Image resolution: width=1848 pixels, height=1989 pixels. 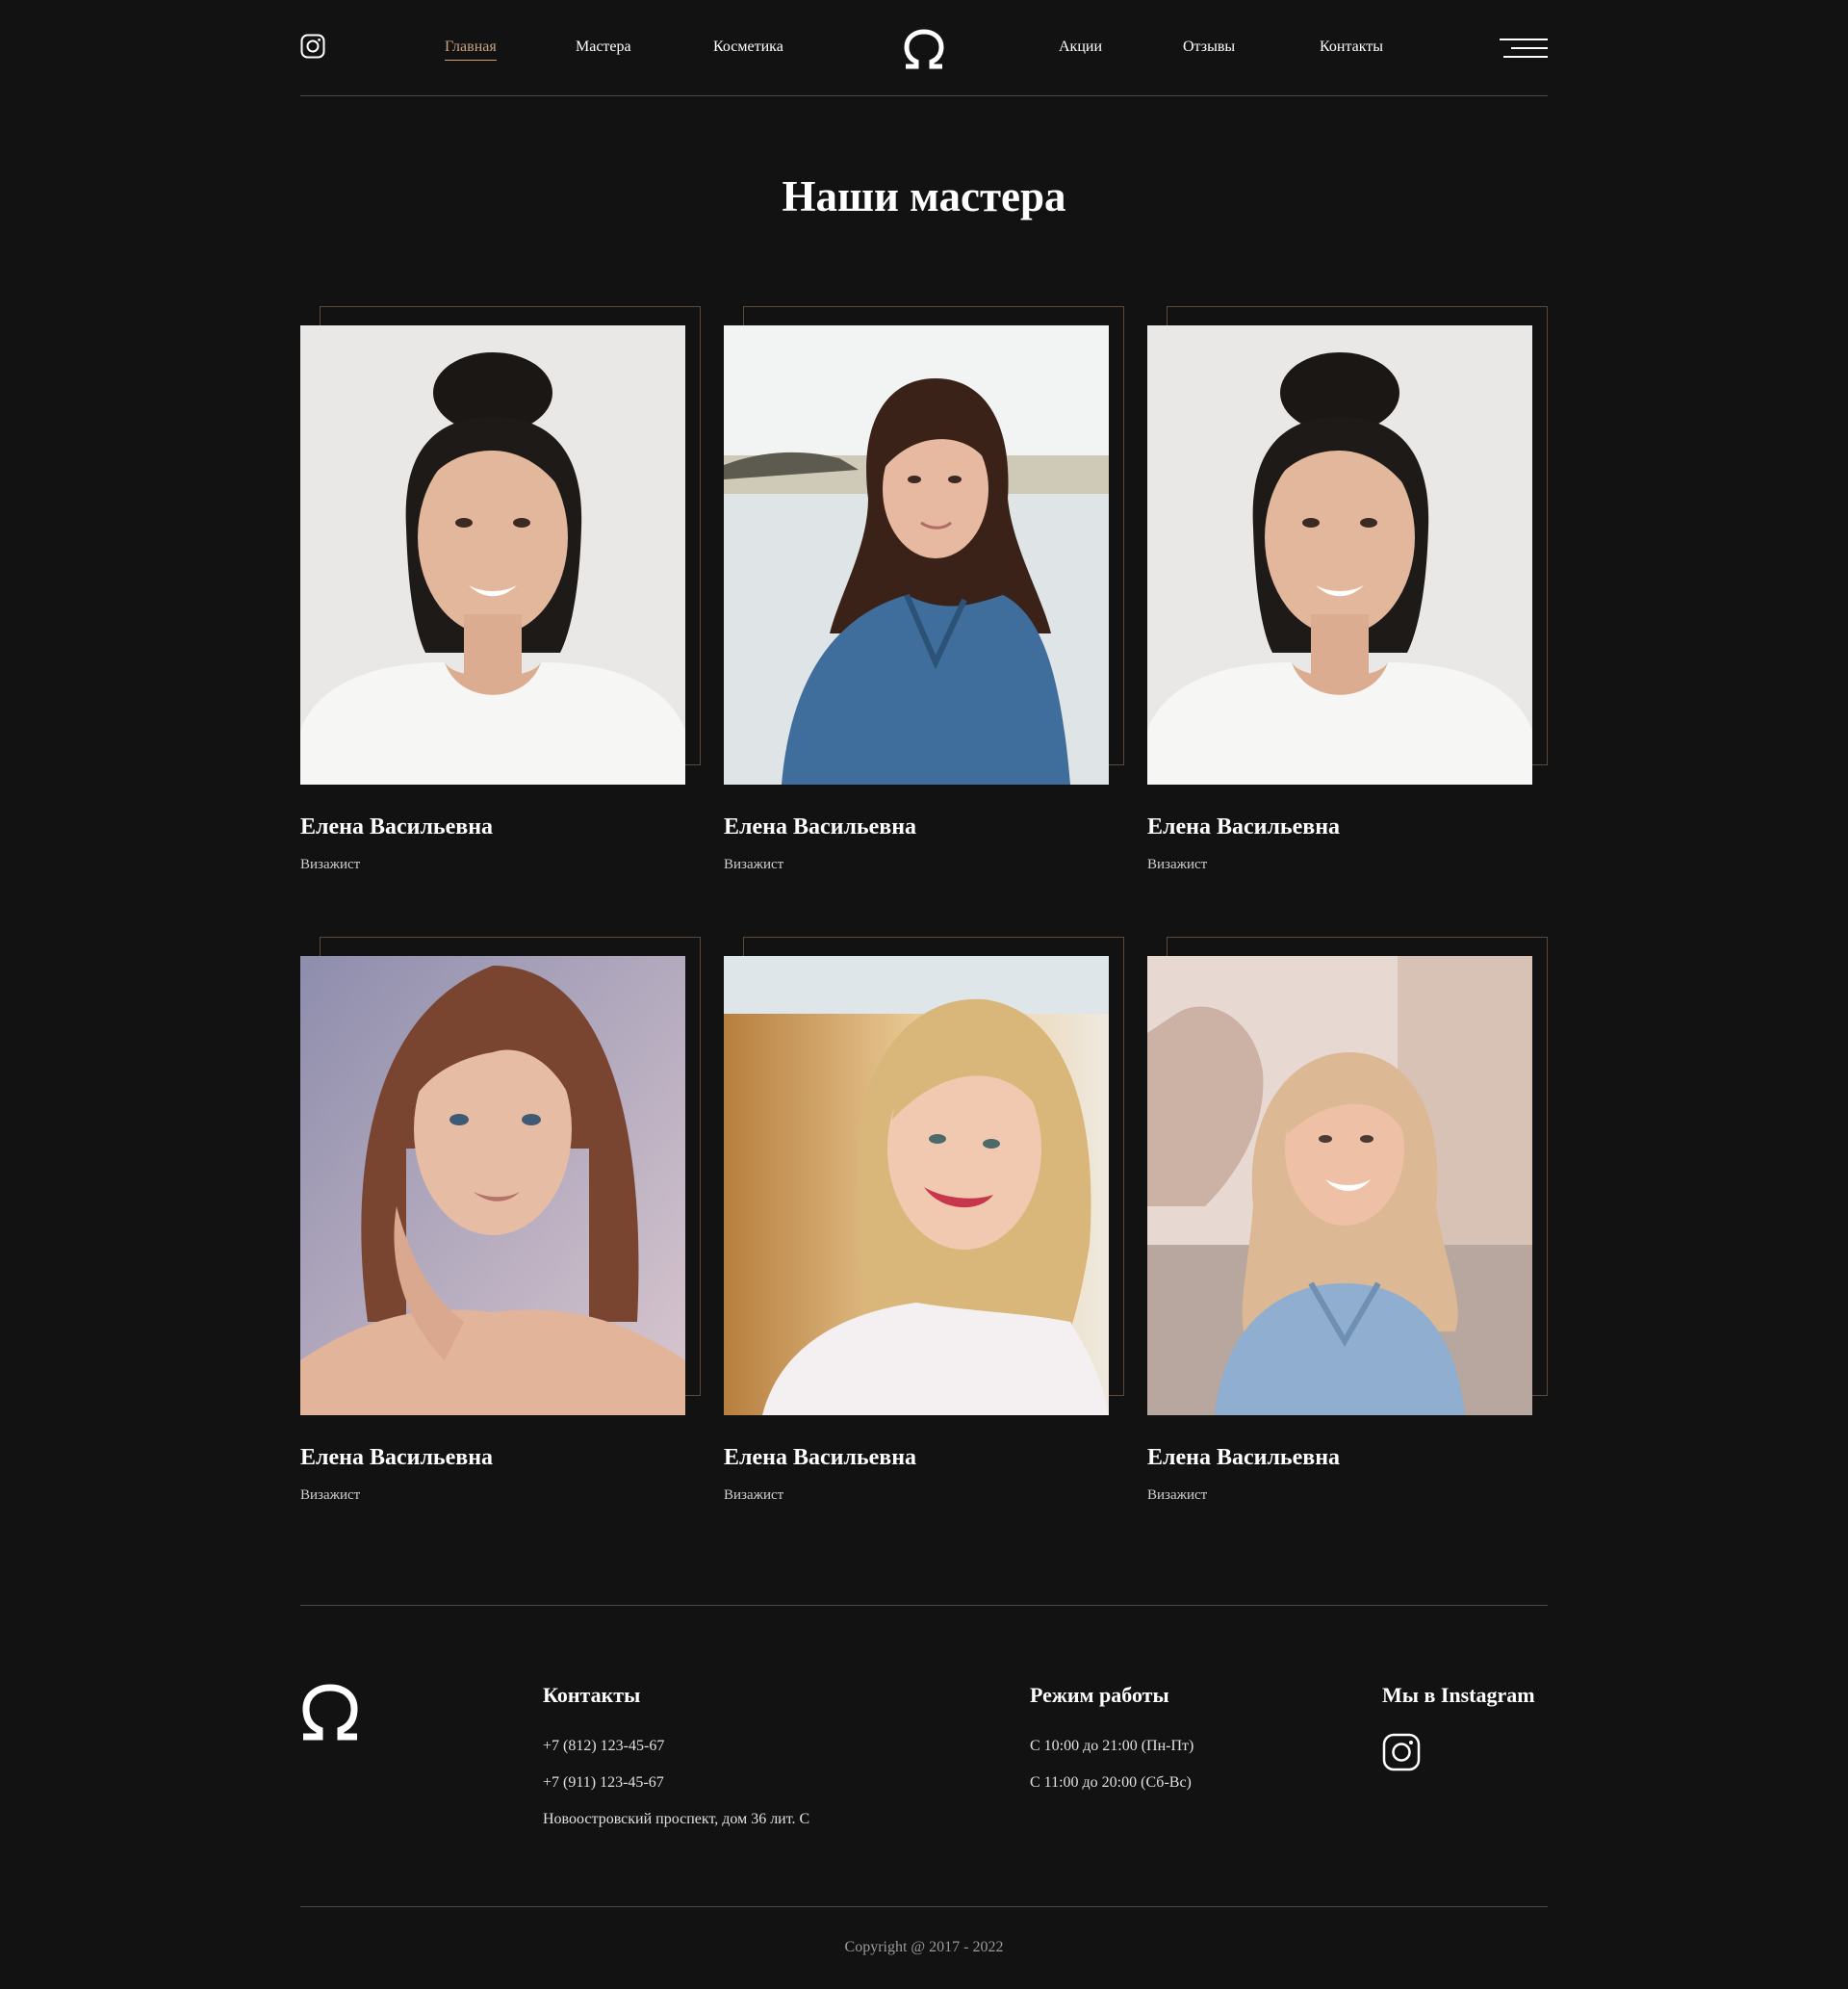 What do you see at coordinates (1080, 48) in the screenshot?
I see `nav-item-promotions: Акции` at bounding box center [1080, 48].